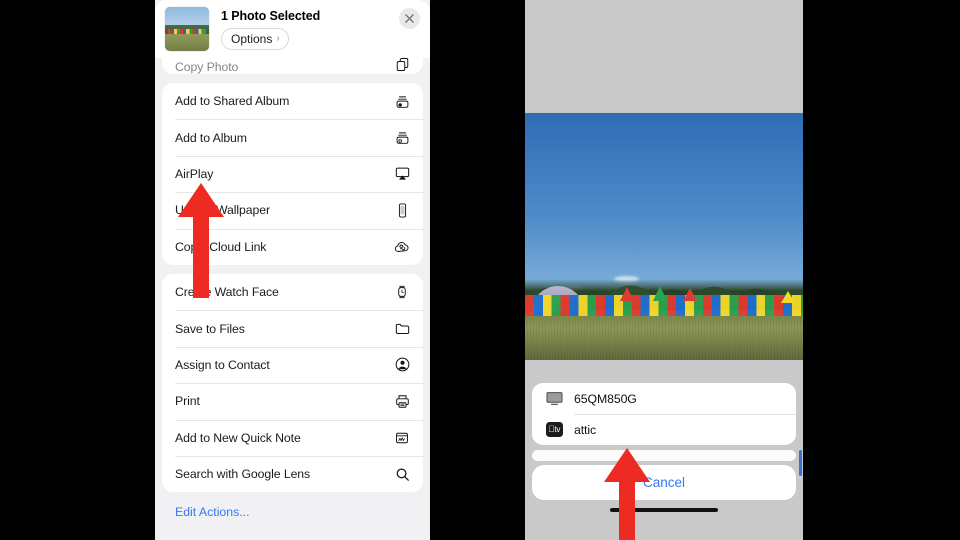 The width and height of the screenshot is (960, 540). What do you see at coordinates (402, 365) in the screenshot?
I see `contact-icon` at bounding box center [402, 365].